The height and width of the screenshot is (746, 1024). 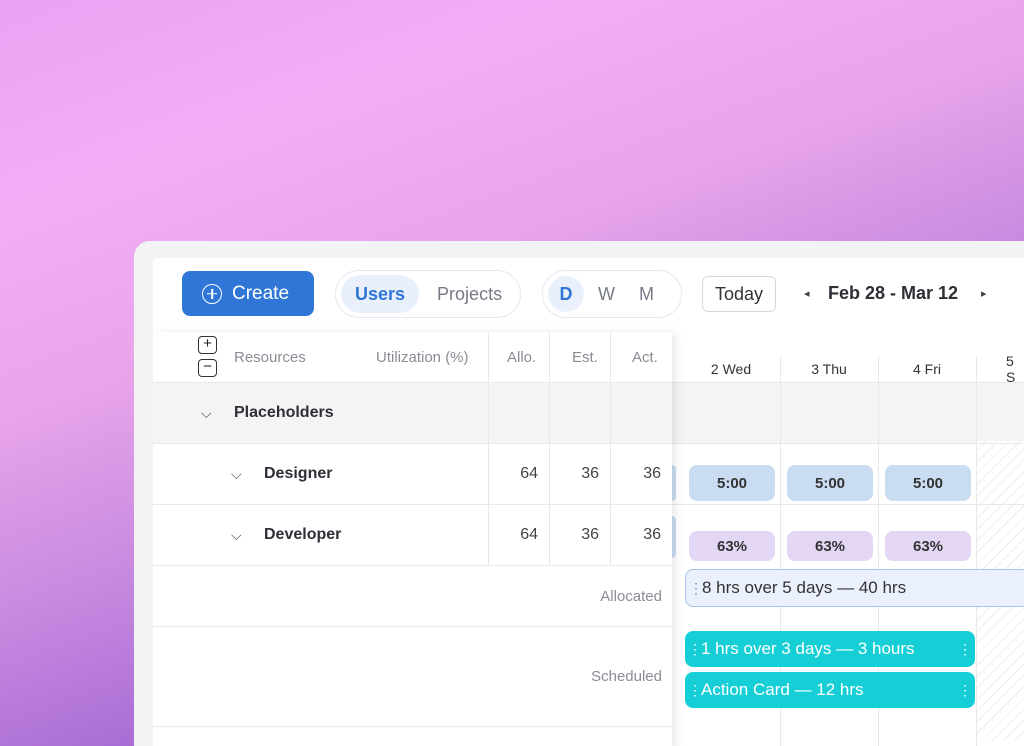 What do you see at coordinates (207, 368) in the screenshot?
I see `collapse-all-icon: −` at bounding box center [207, 368].